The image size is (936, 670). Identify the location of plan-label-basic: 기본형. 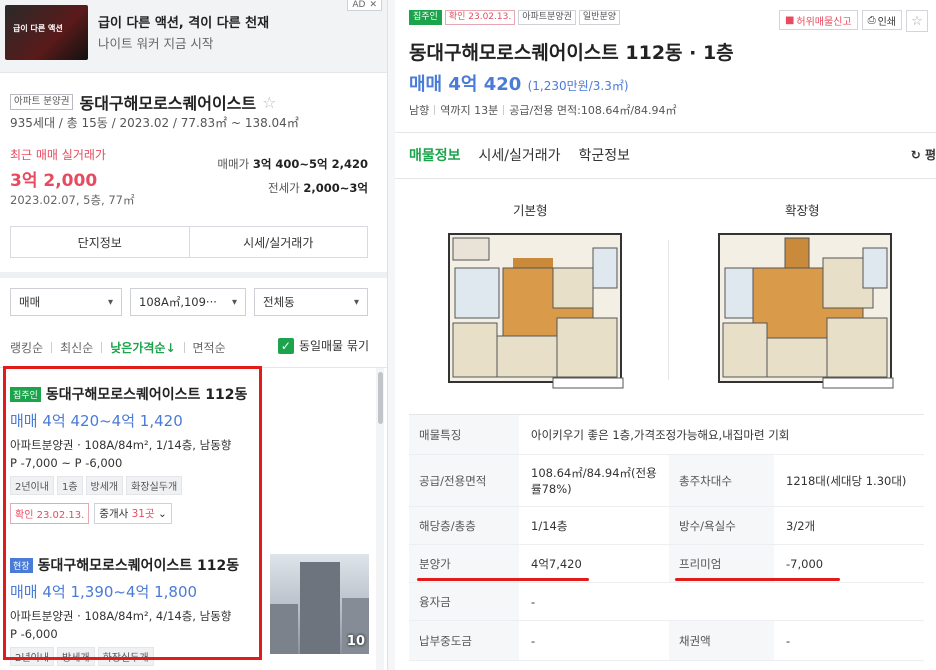
(530, 210).